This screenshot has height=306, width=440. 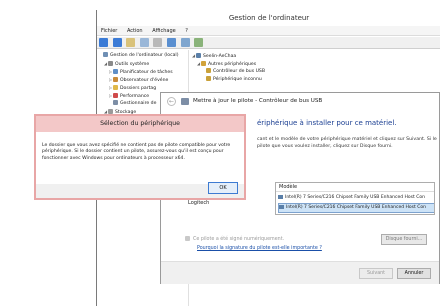 I want to click on tree-item: ▷ Dossiers partag, so click(x=132, y=88).